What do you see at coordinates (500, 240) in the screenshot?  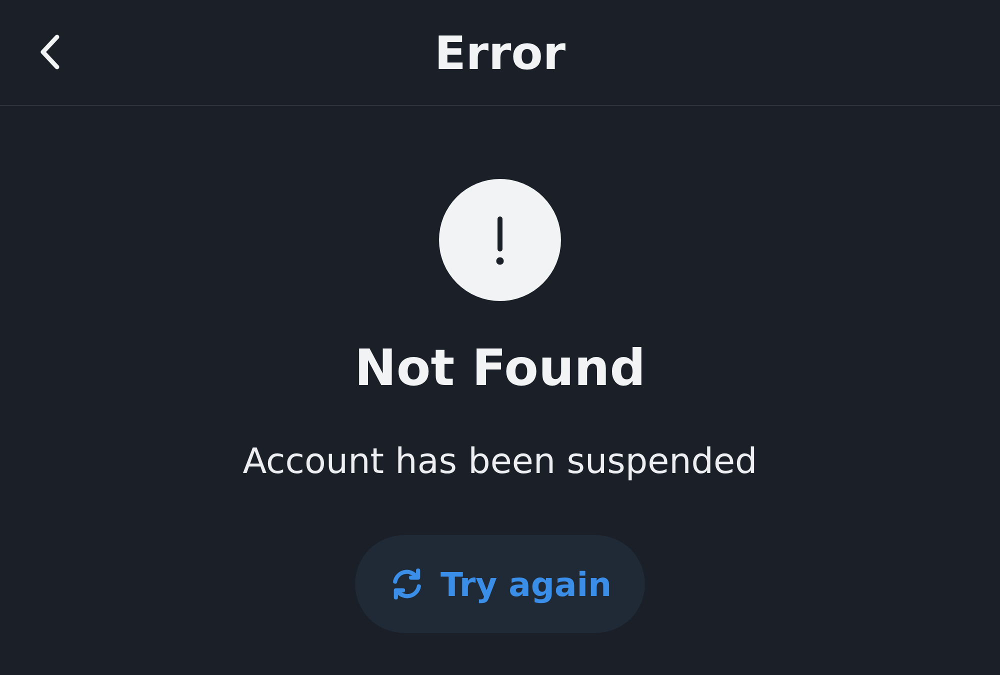 I see `exclamation-icon` at bounding box center [500, 240].